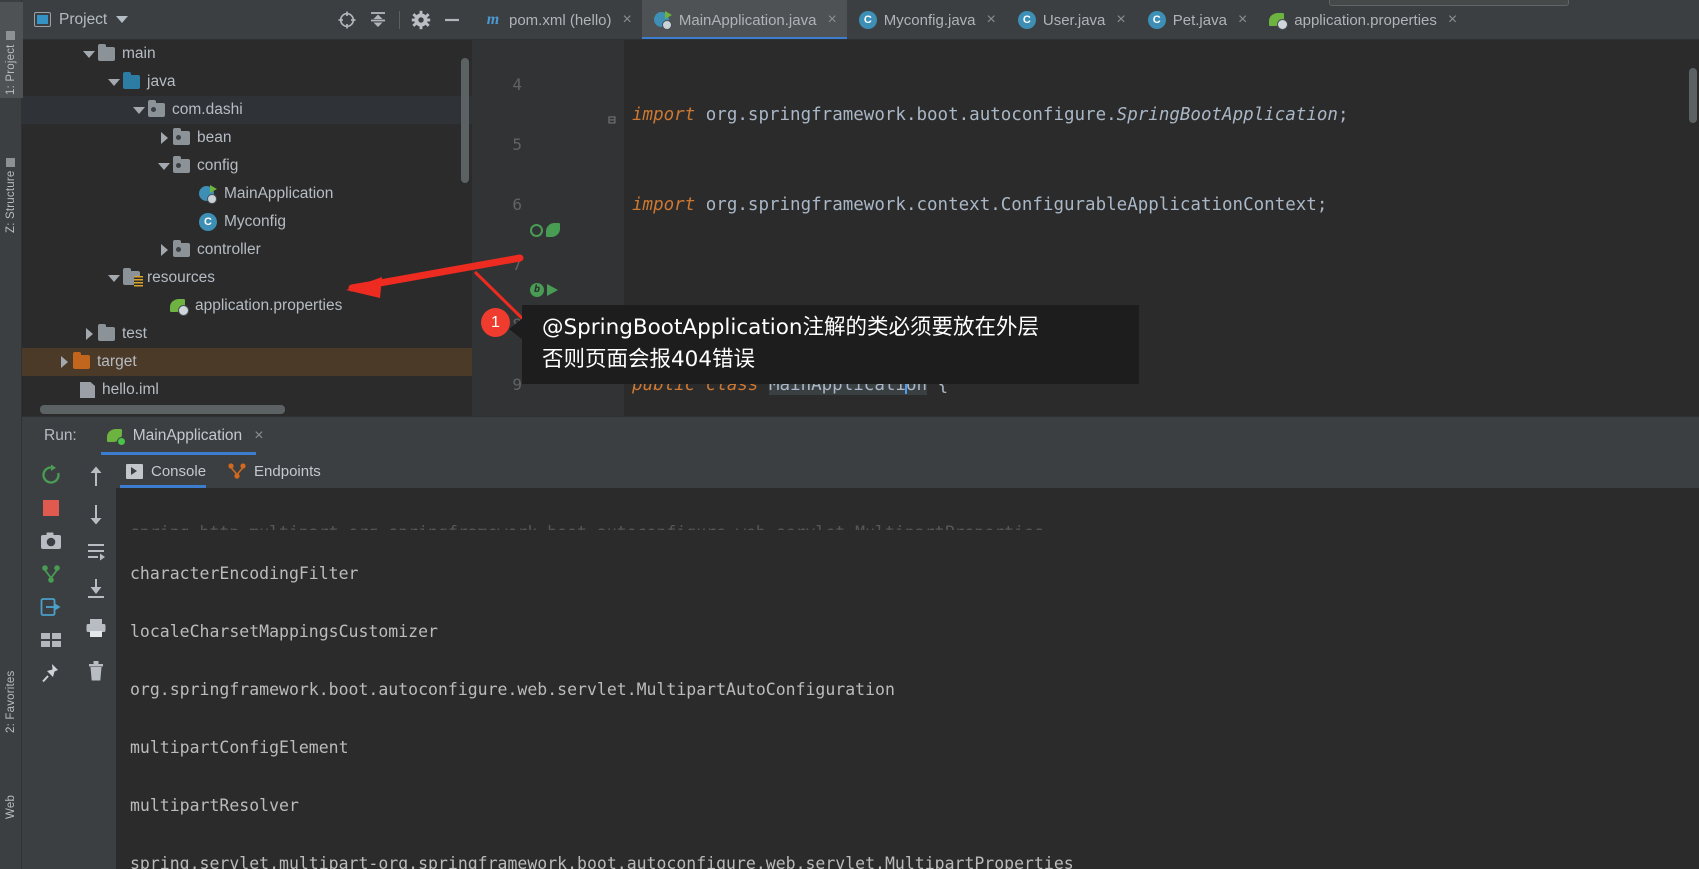 The image size is (1699, 869). I want to click on tree-item-bean: bean, so click(247, 138).